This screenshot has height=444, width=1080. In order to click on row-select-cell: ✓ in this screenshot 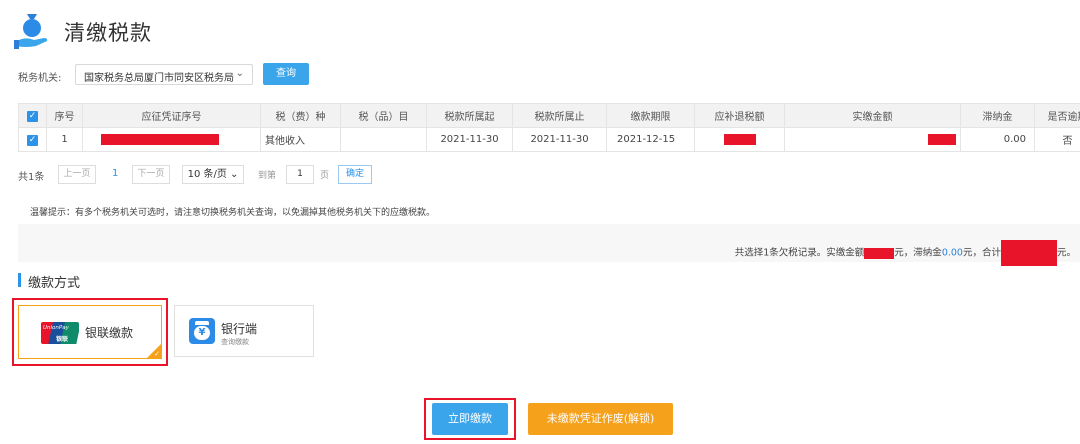, I will do `click(32, 139)`.